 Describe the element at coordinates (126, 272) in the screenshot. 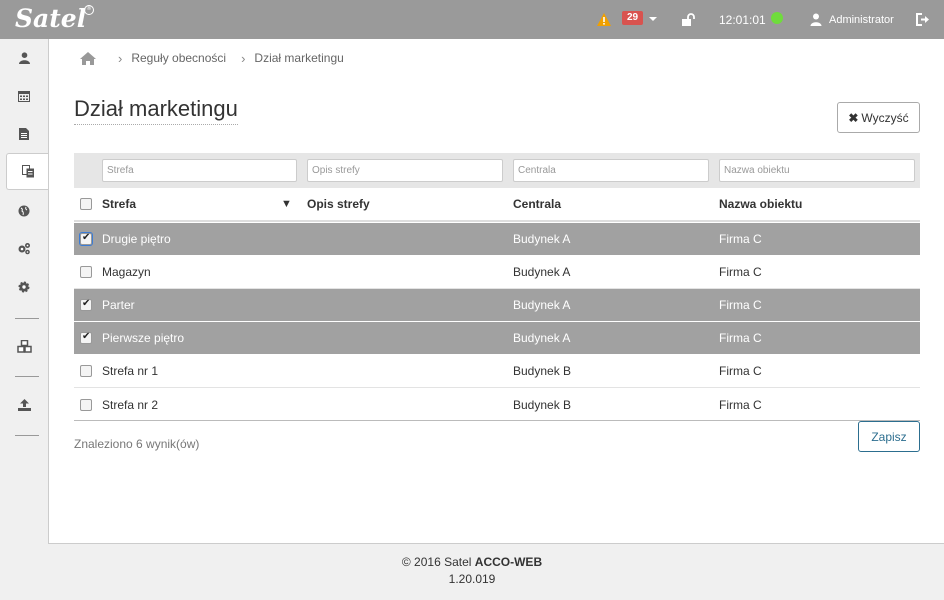

I see `cell-strefa: Magazyn` at that location.